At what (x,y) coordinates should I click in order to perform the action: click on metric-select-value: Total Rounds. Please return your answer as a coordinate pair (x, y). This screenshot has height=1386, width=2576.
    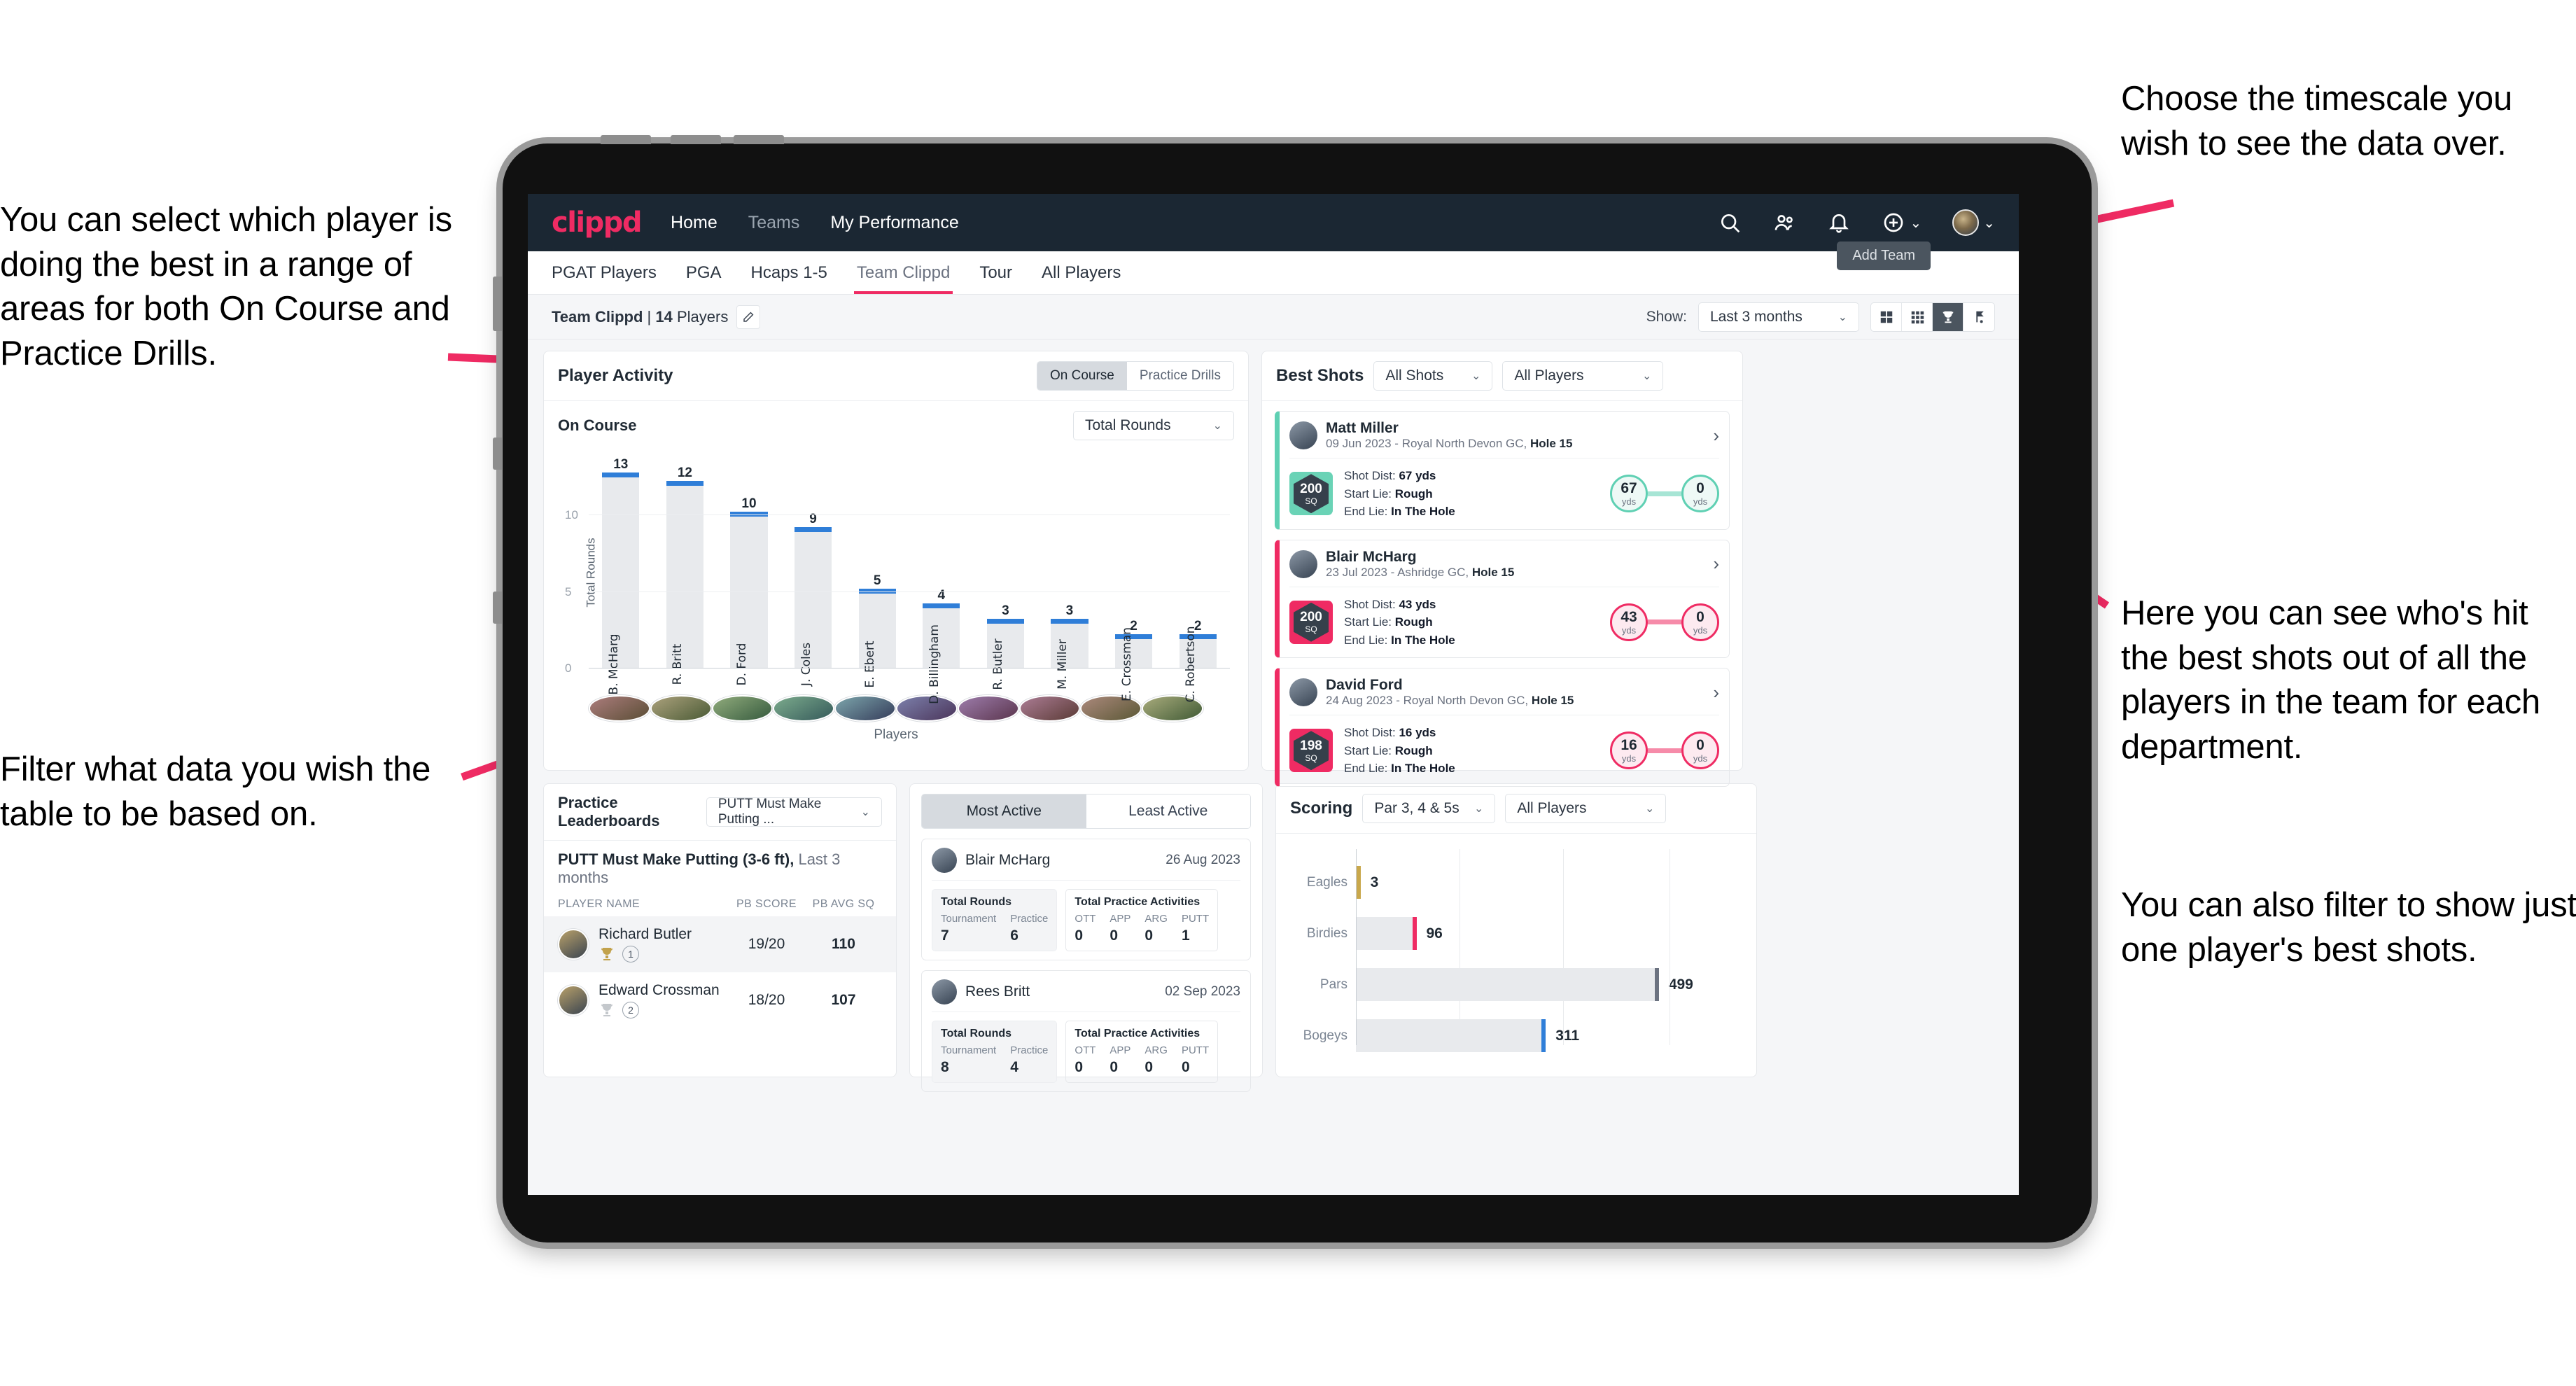
    Looking at the image, I should click on (1128, 425).